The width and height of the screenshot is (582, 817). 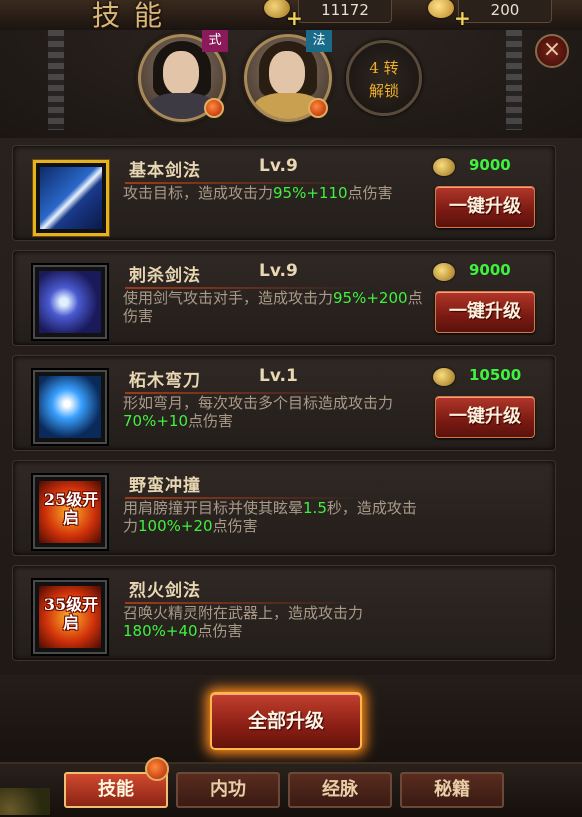 I want to click on gold-resource: 200, so click(x=505, y=11).